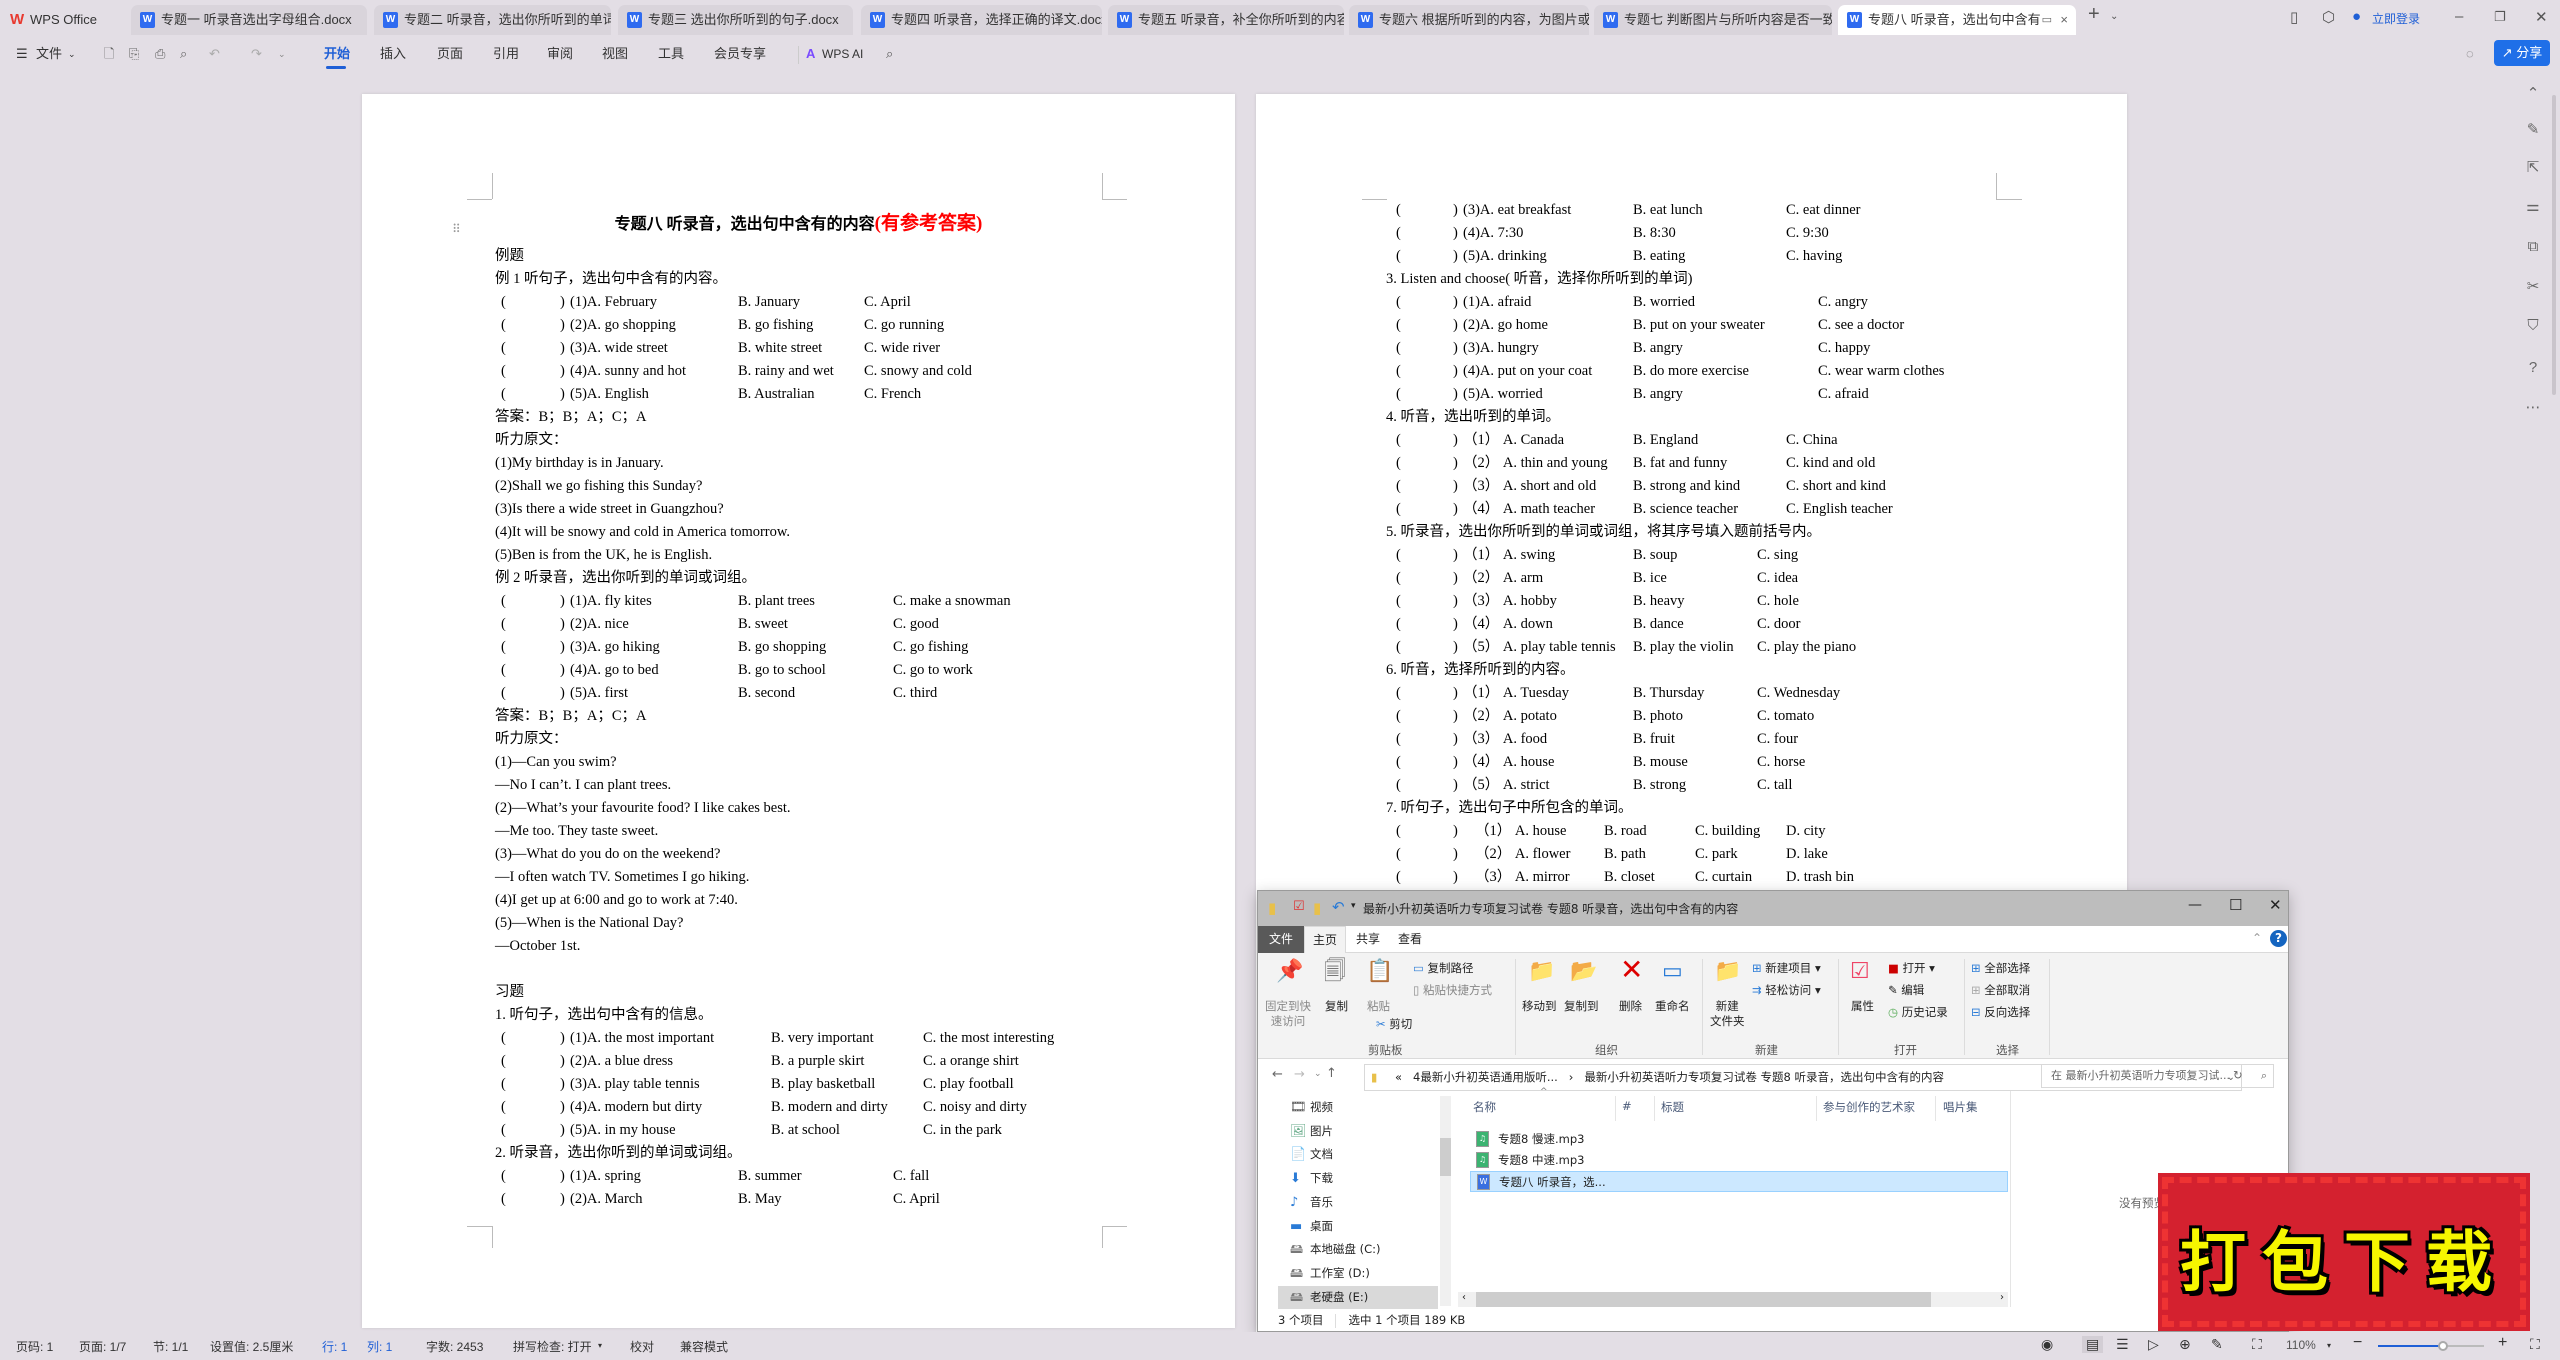 The width and height of the screenshot is (2560, 1360). I want to click on history-button: 历史记录, so click(1925, 1012).